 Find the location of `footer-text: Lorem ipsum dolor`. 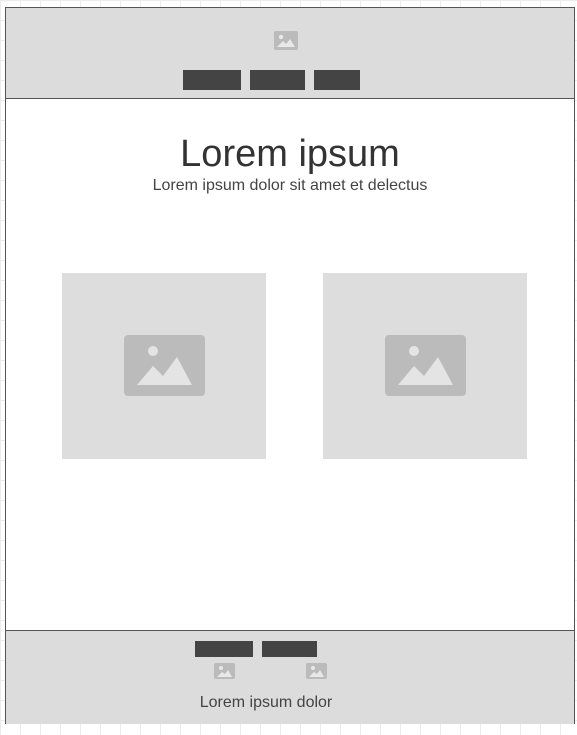

footer-text: Lorem ipsum dolor is located at coordinates (266, 702).